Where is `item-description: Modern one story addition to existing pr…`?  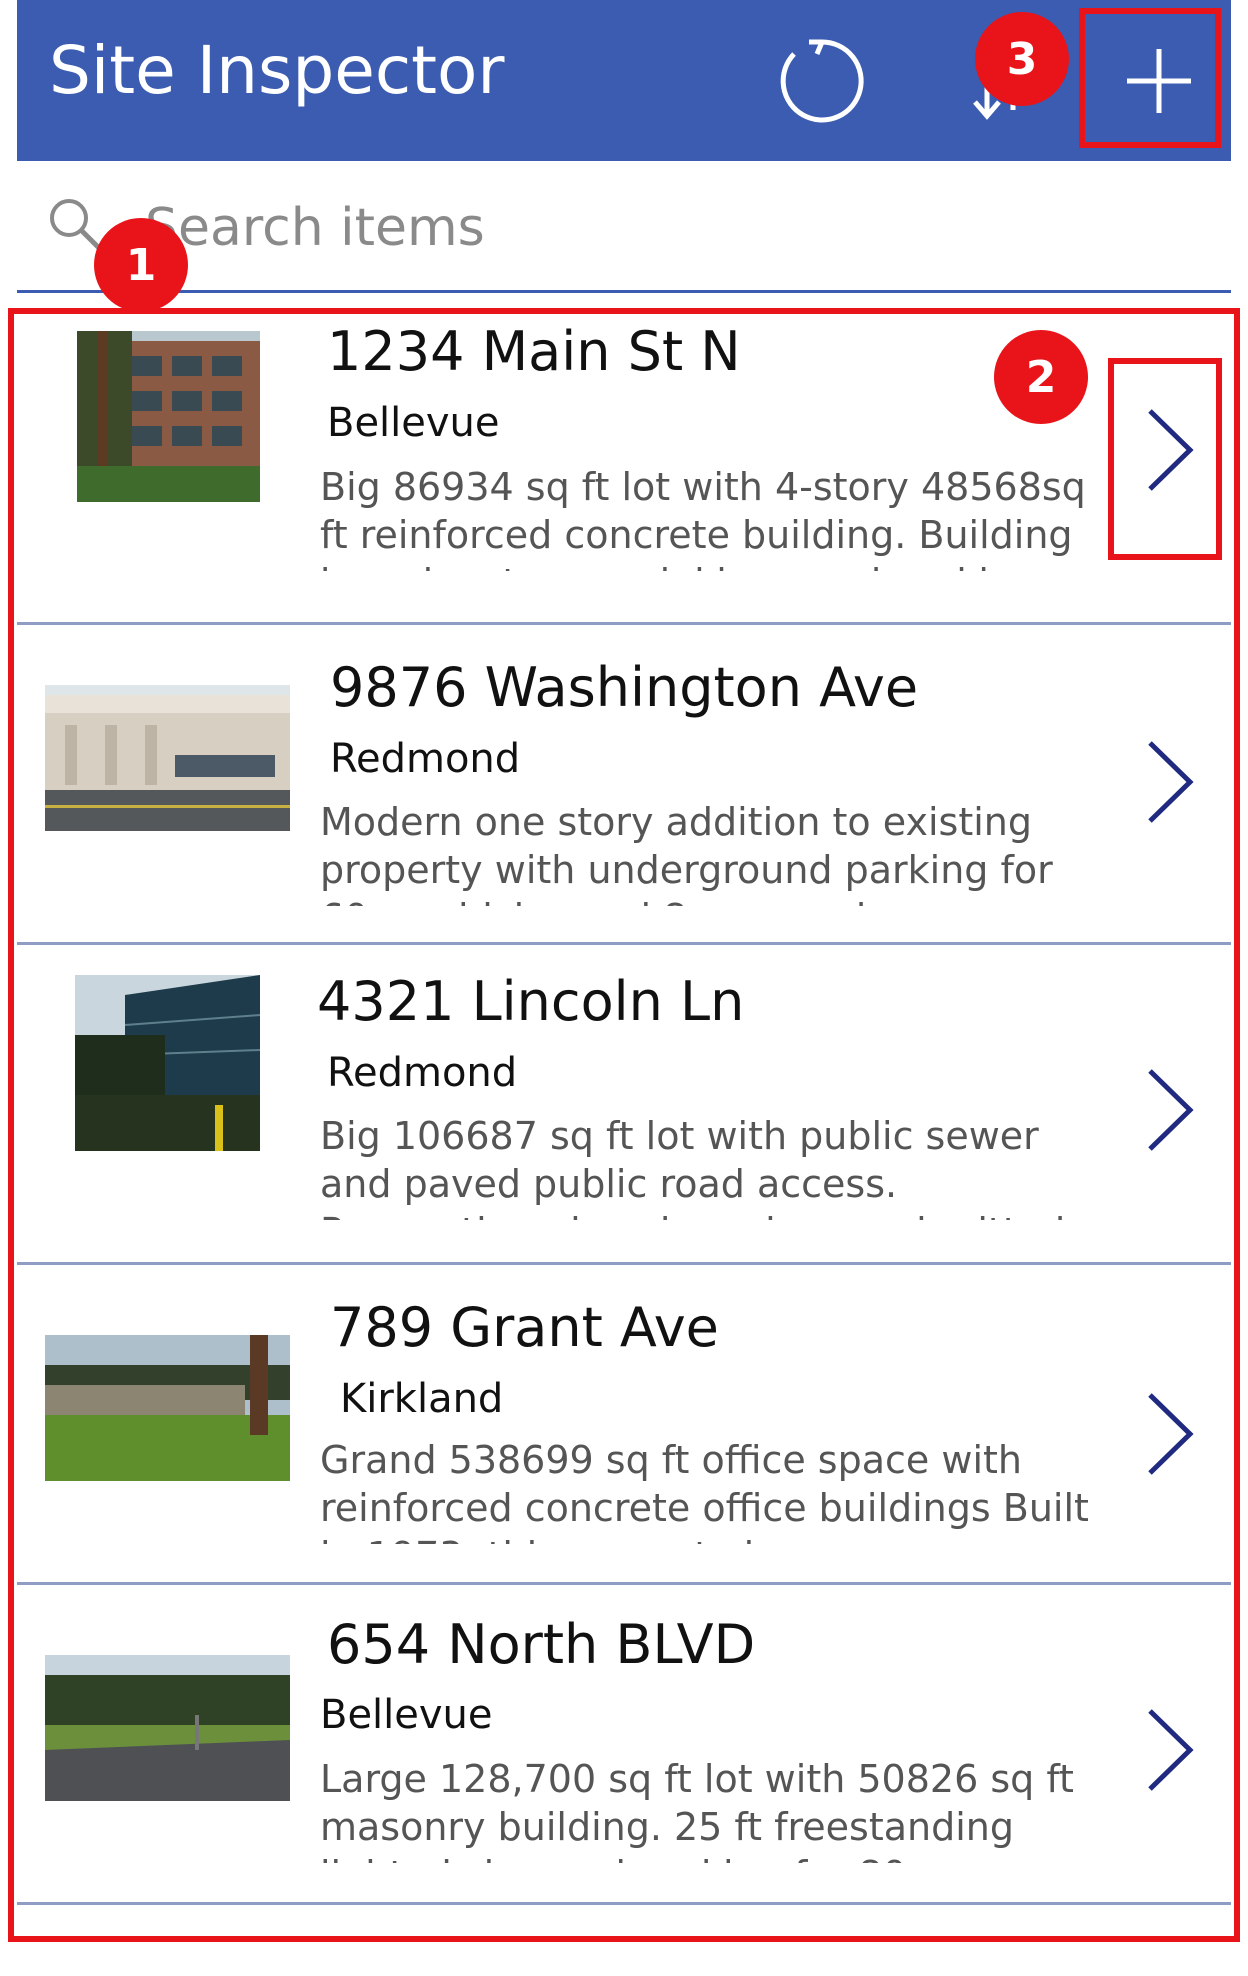 item-description: Modern one story addition to existing pr… is located at coordinates (686, 853).